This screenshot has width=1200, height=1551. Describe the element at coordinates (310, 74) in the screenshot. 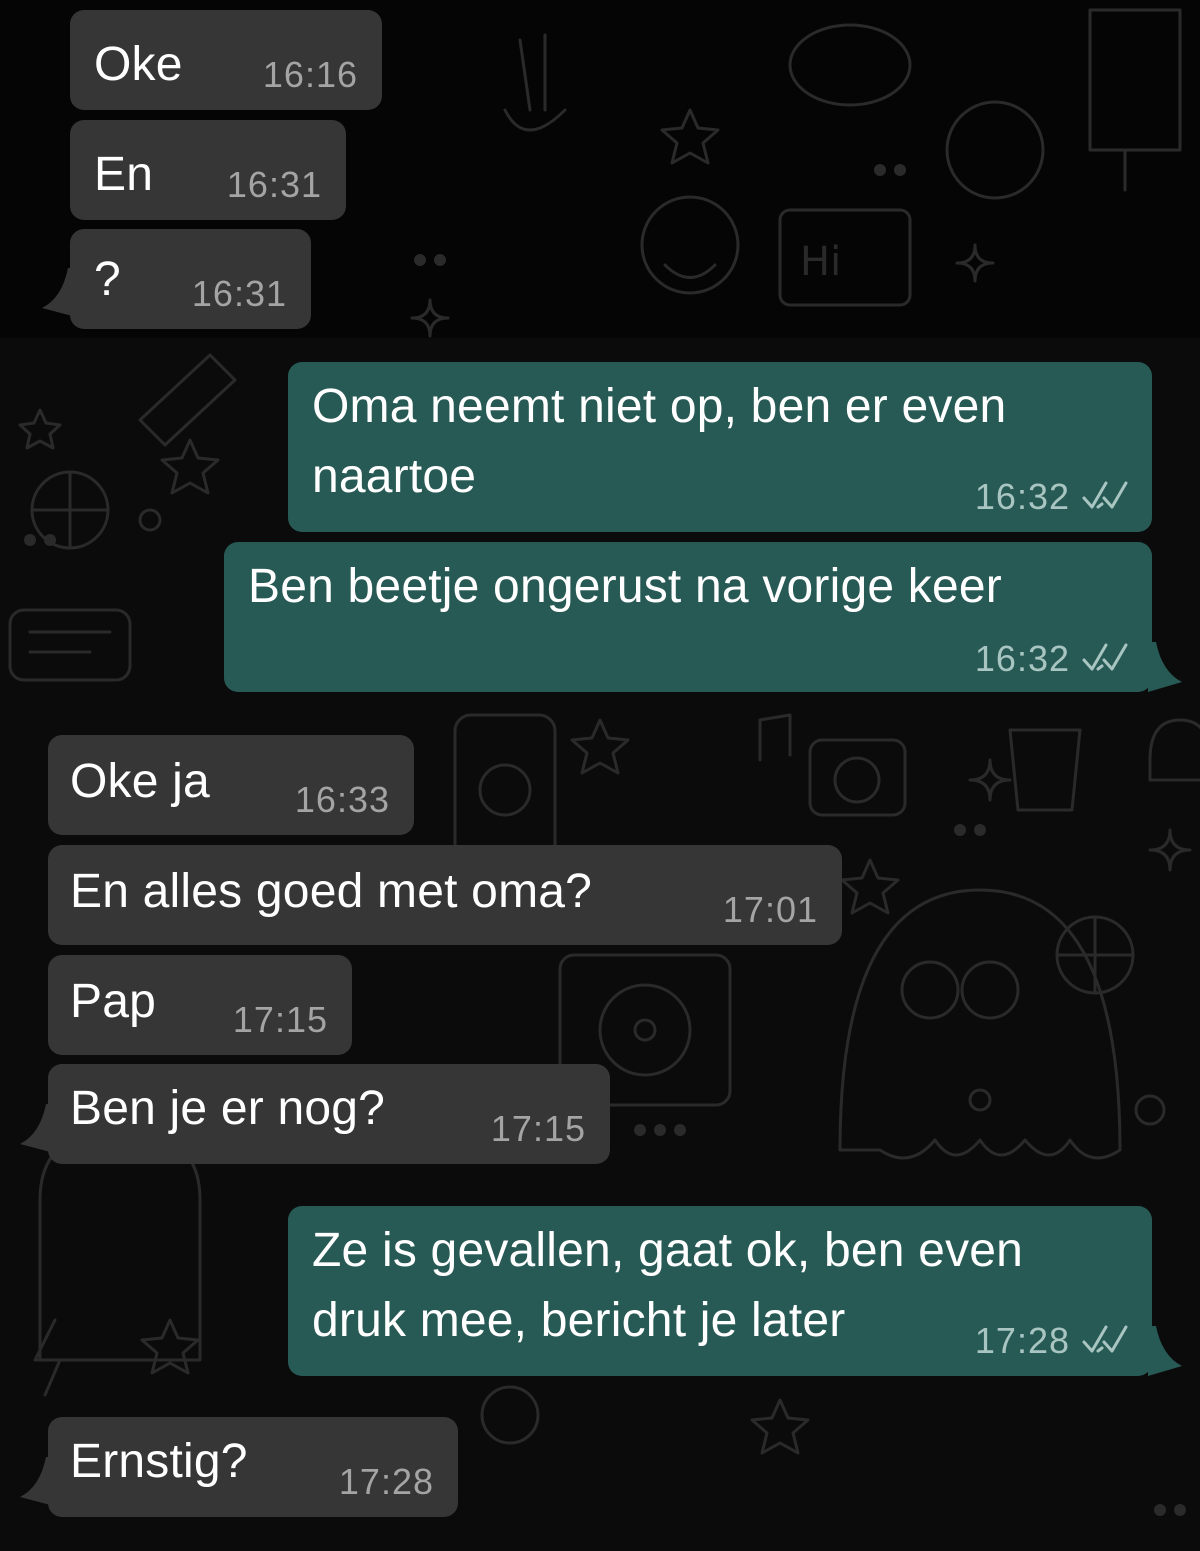

I see `message-time: 16:16` at that location.